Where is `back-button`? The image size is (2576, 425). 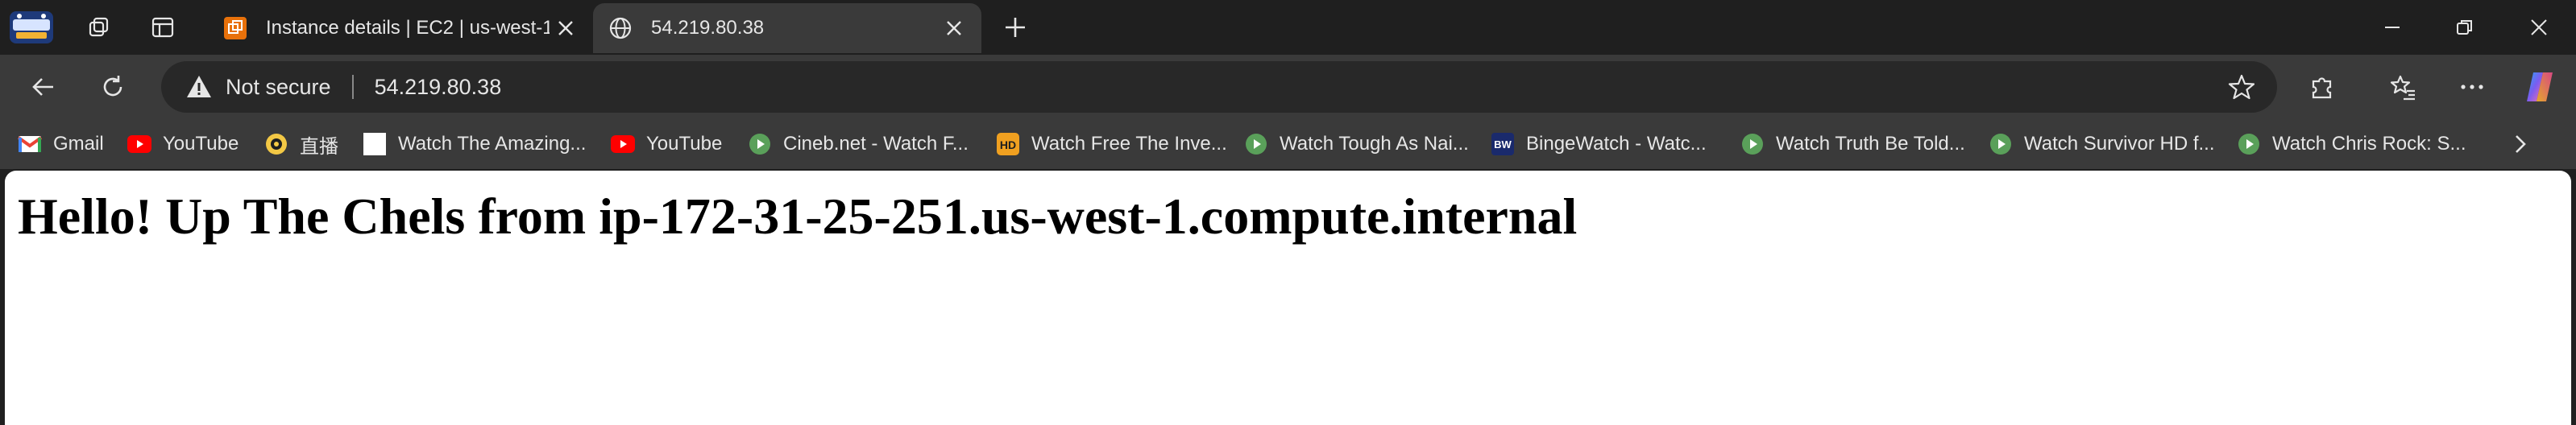
back-button is located at coordinates (43, 87).